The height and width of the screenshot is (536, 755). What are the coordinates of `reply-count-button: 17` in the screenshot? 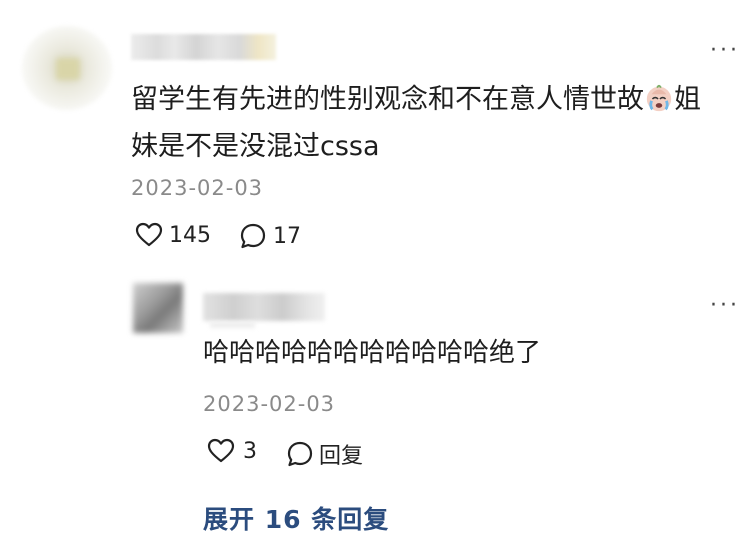 It's located at (270, 236).